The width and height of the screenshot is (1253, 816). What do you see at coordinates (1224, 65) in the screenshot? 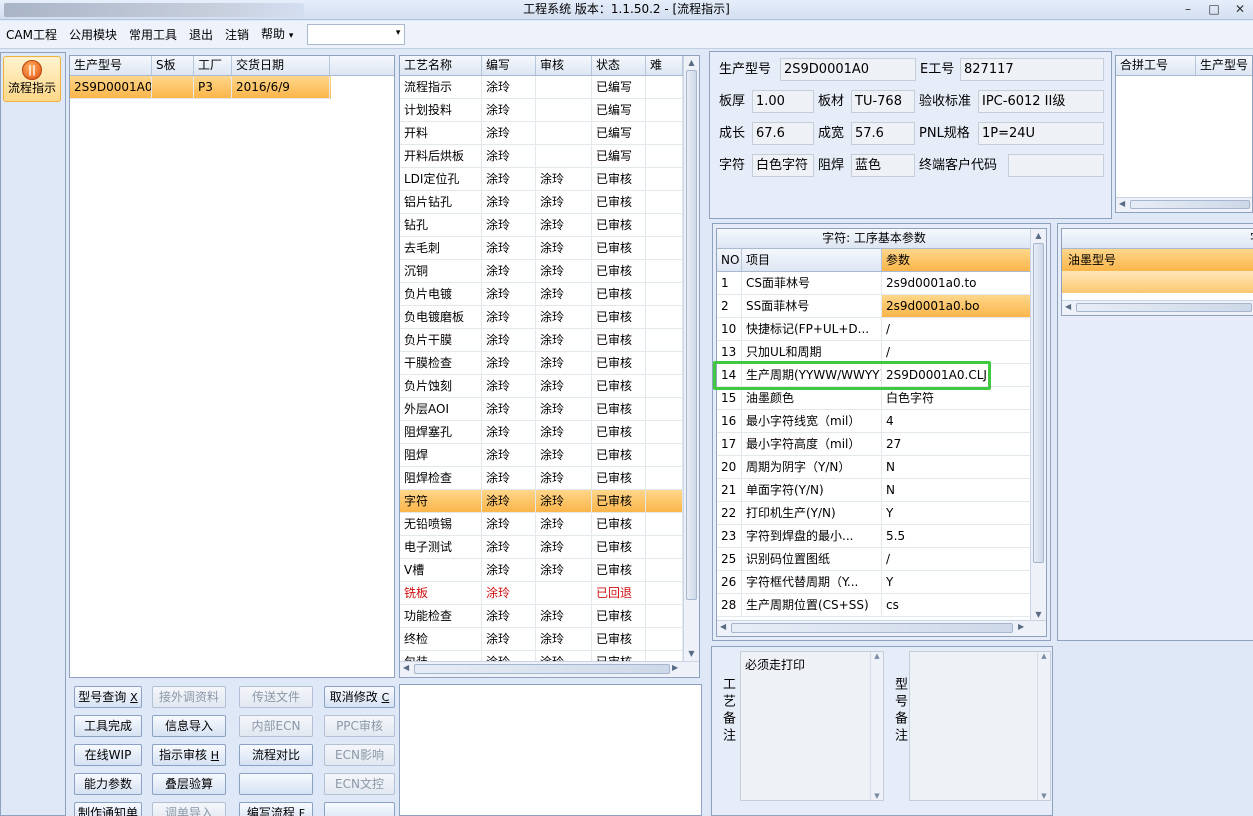
I see `col-combine-model: 生产型号` at bounding box center [1224, 65].